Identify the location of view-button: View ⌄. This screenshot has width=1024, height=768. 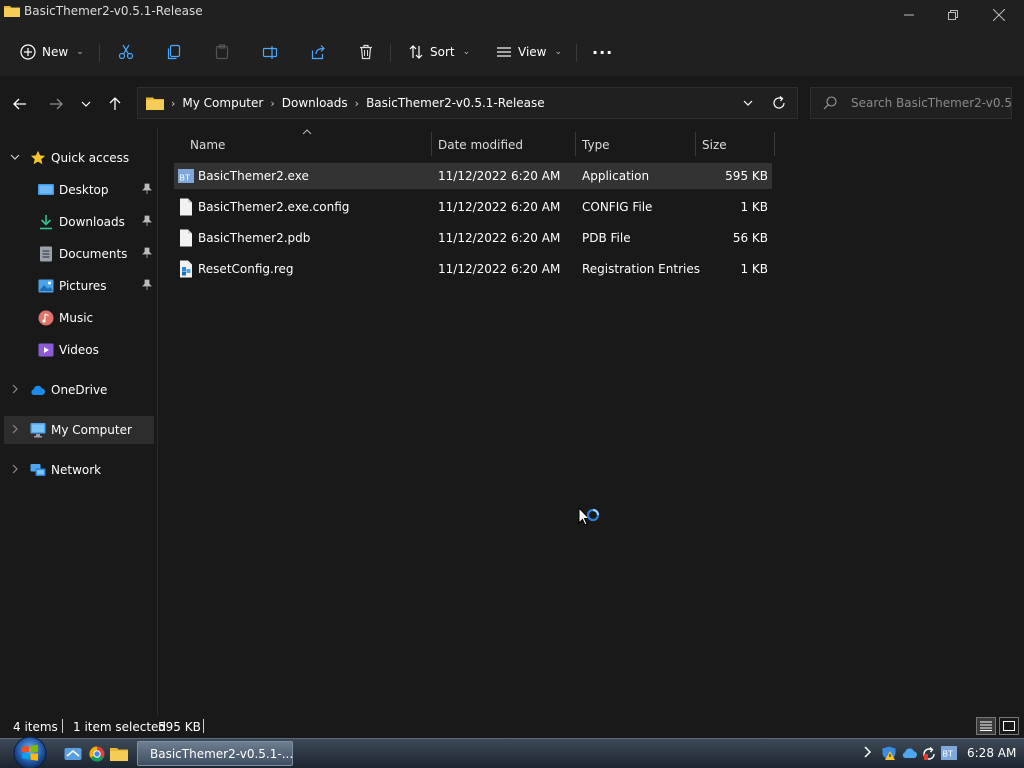
(529, 52).